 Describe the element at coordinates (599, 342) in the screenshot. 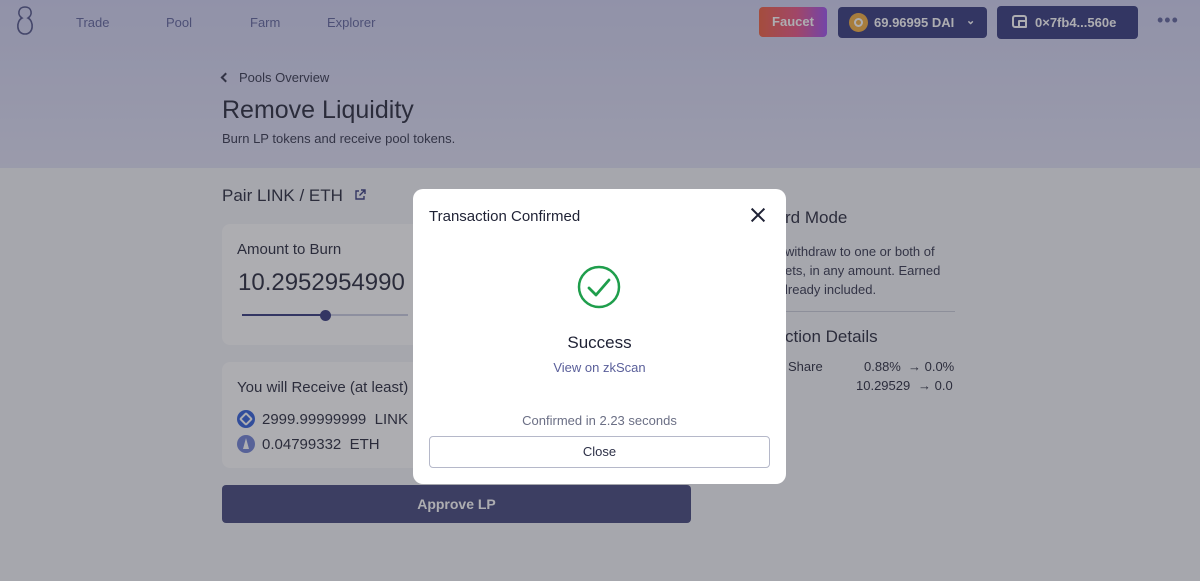

I see `status-text: Success` at that location.